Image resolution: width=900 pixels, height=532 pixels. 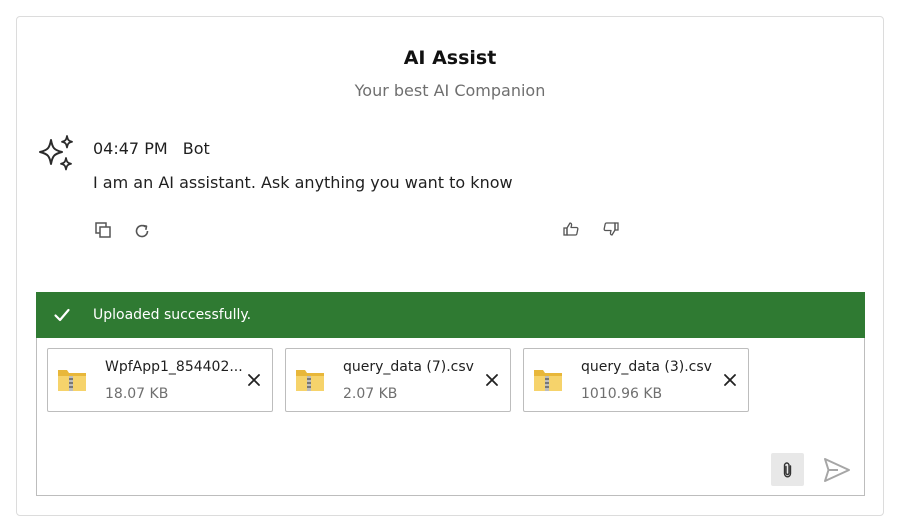 I want to click on message-meta: 04:47 PM Bot, so click(x=151, y=148).